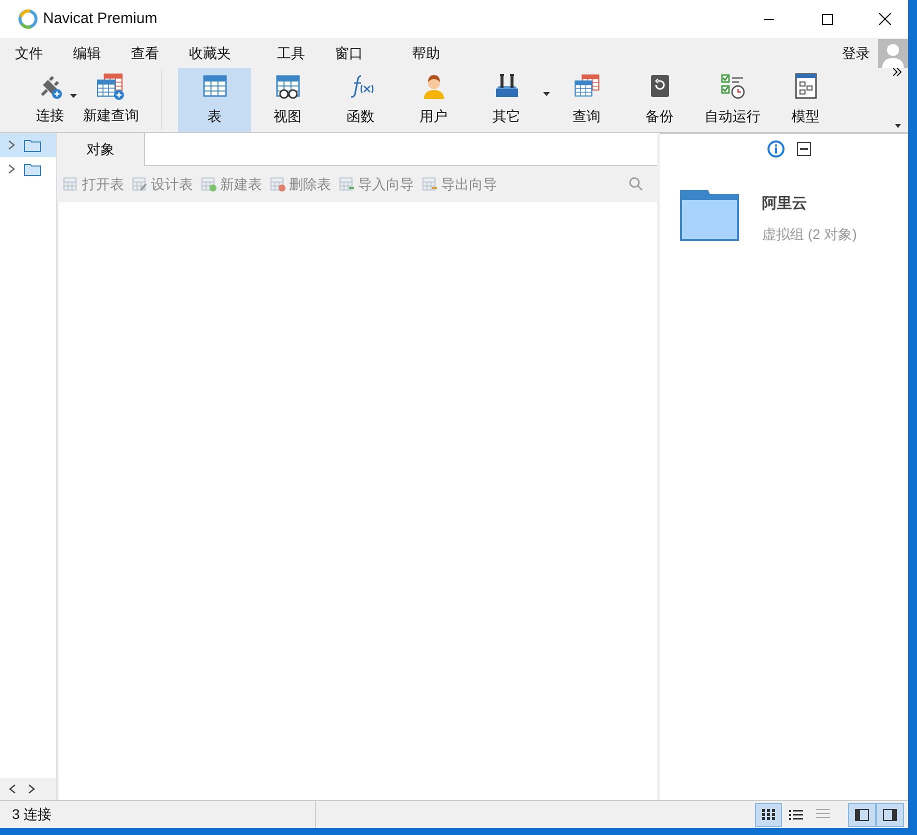 This screenshot has height=835, width=917. I want to click on overflow-caret-icon, so click(898, 126).